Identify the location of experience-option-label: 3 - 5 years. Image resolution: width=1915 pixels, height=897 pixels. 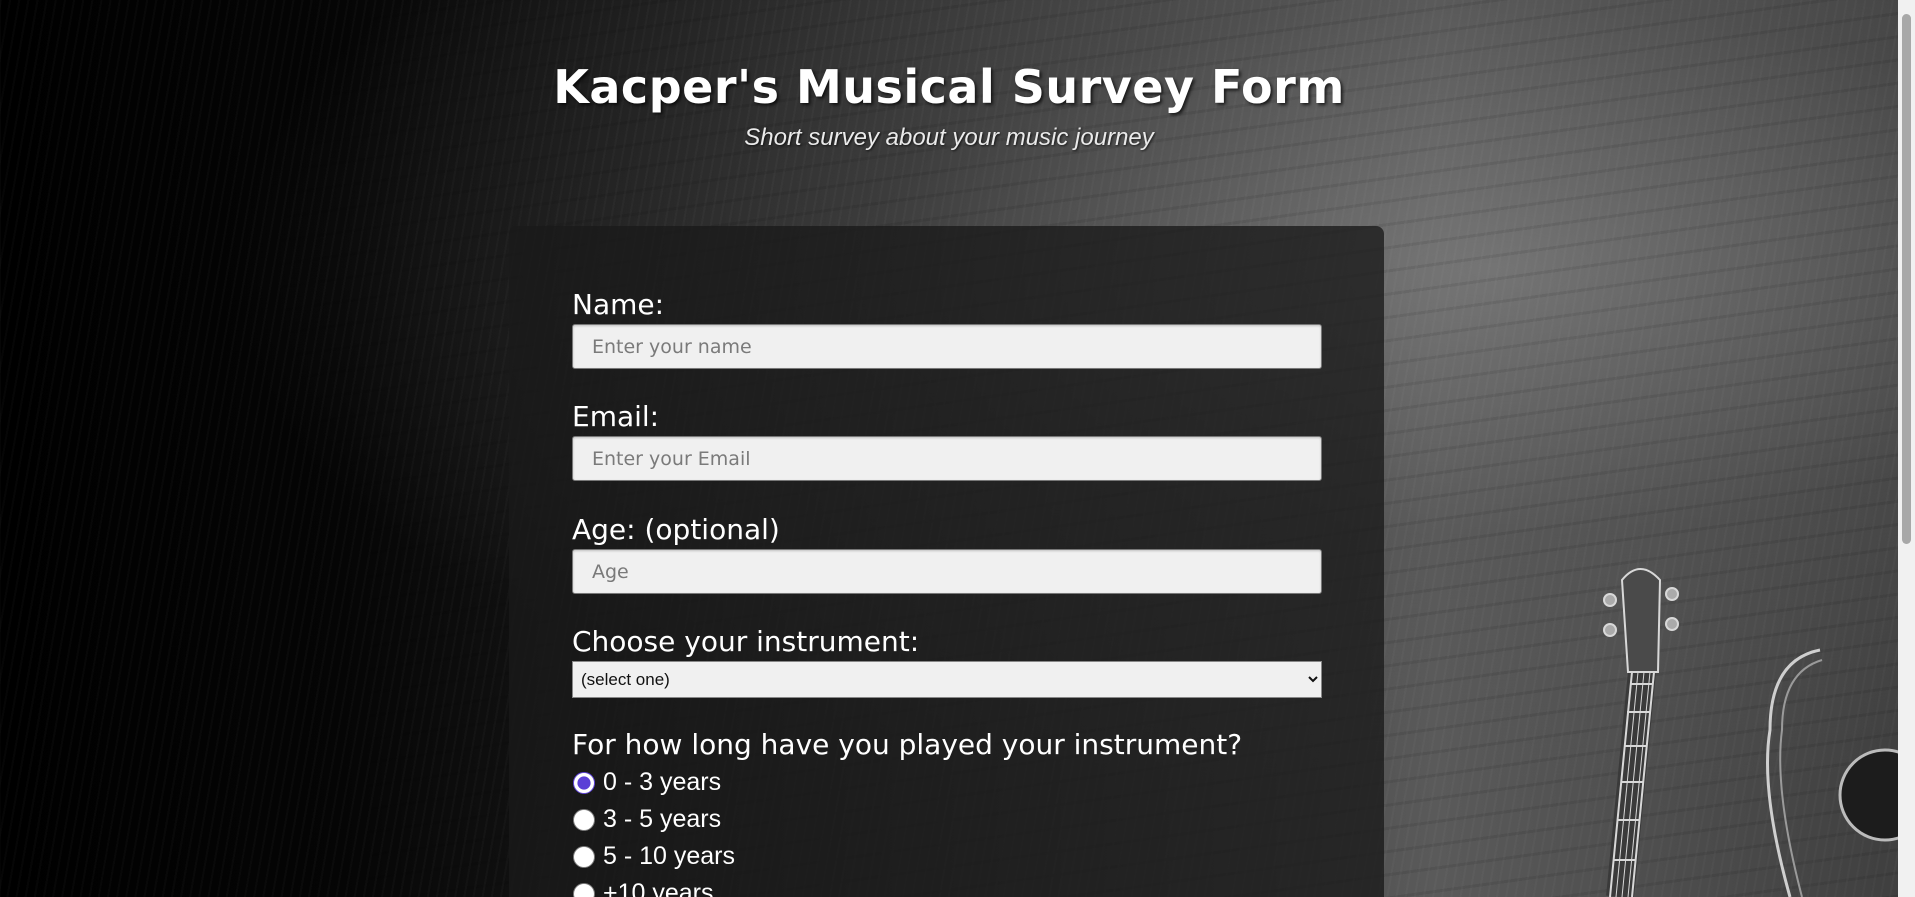
(662, 819).